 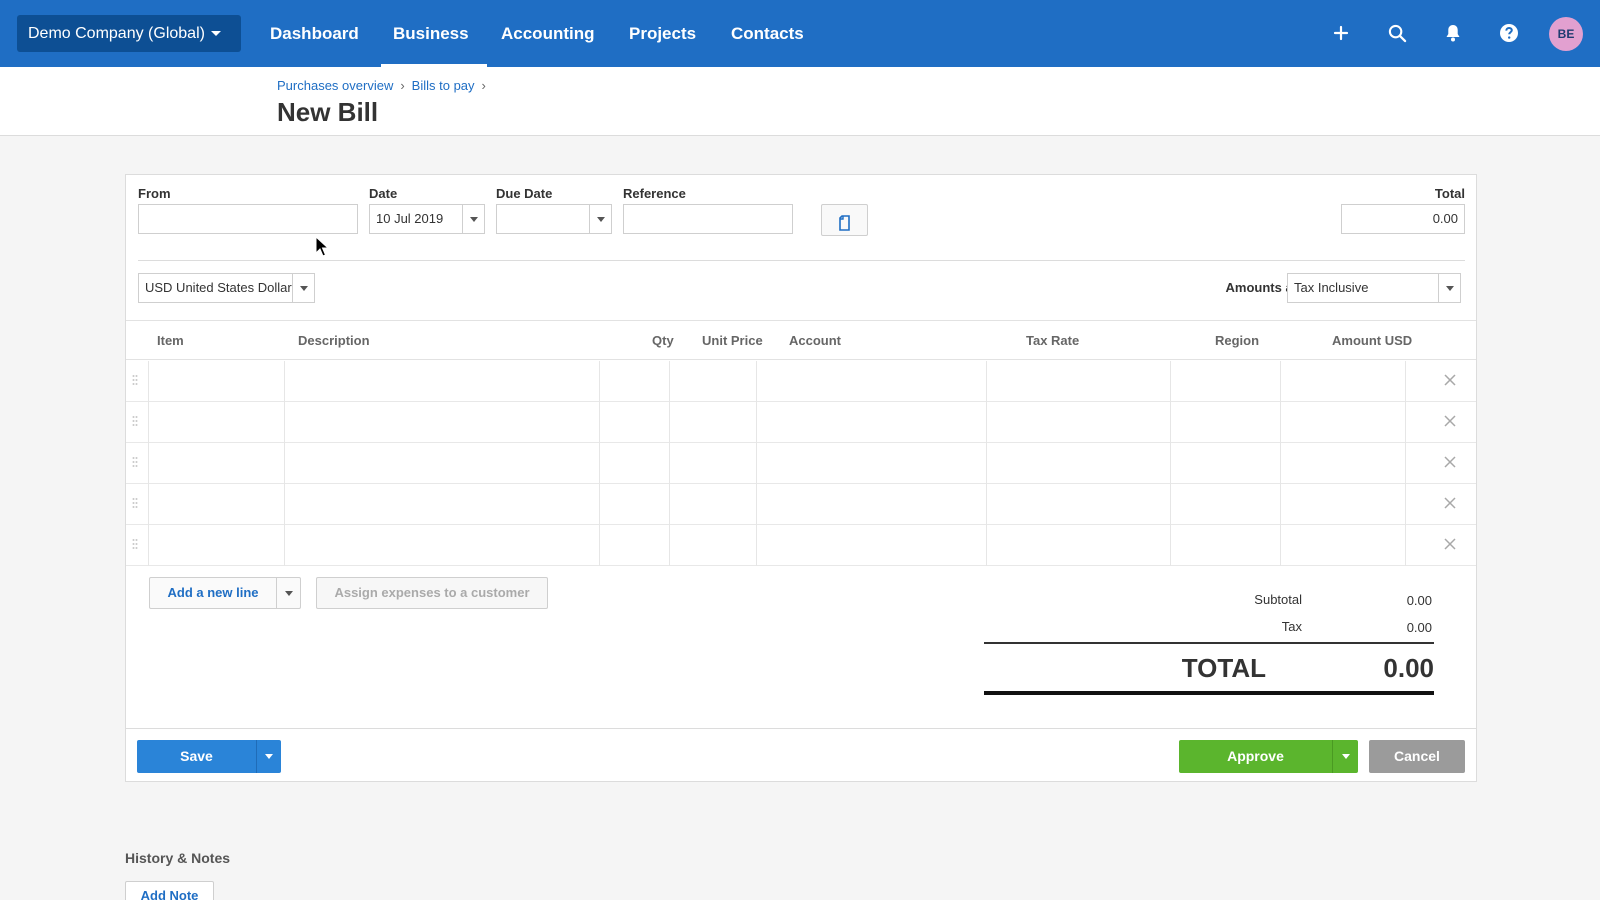 I want to click on breadcrumb-bills-to-pay: Bills to pay, so click(x=443, y=85).